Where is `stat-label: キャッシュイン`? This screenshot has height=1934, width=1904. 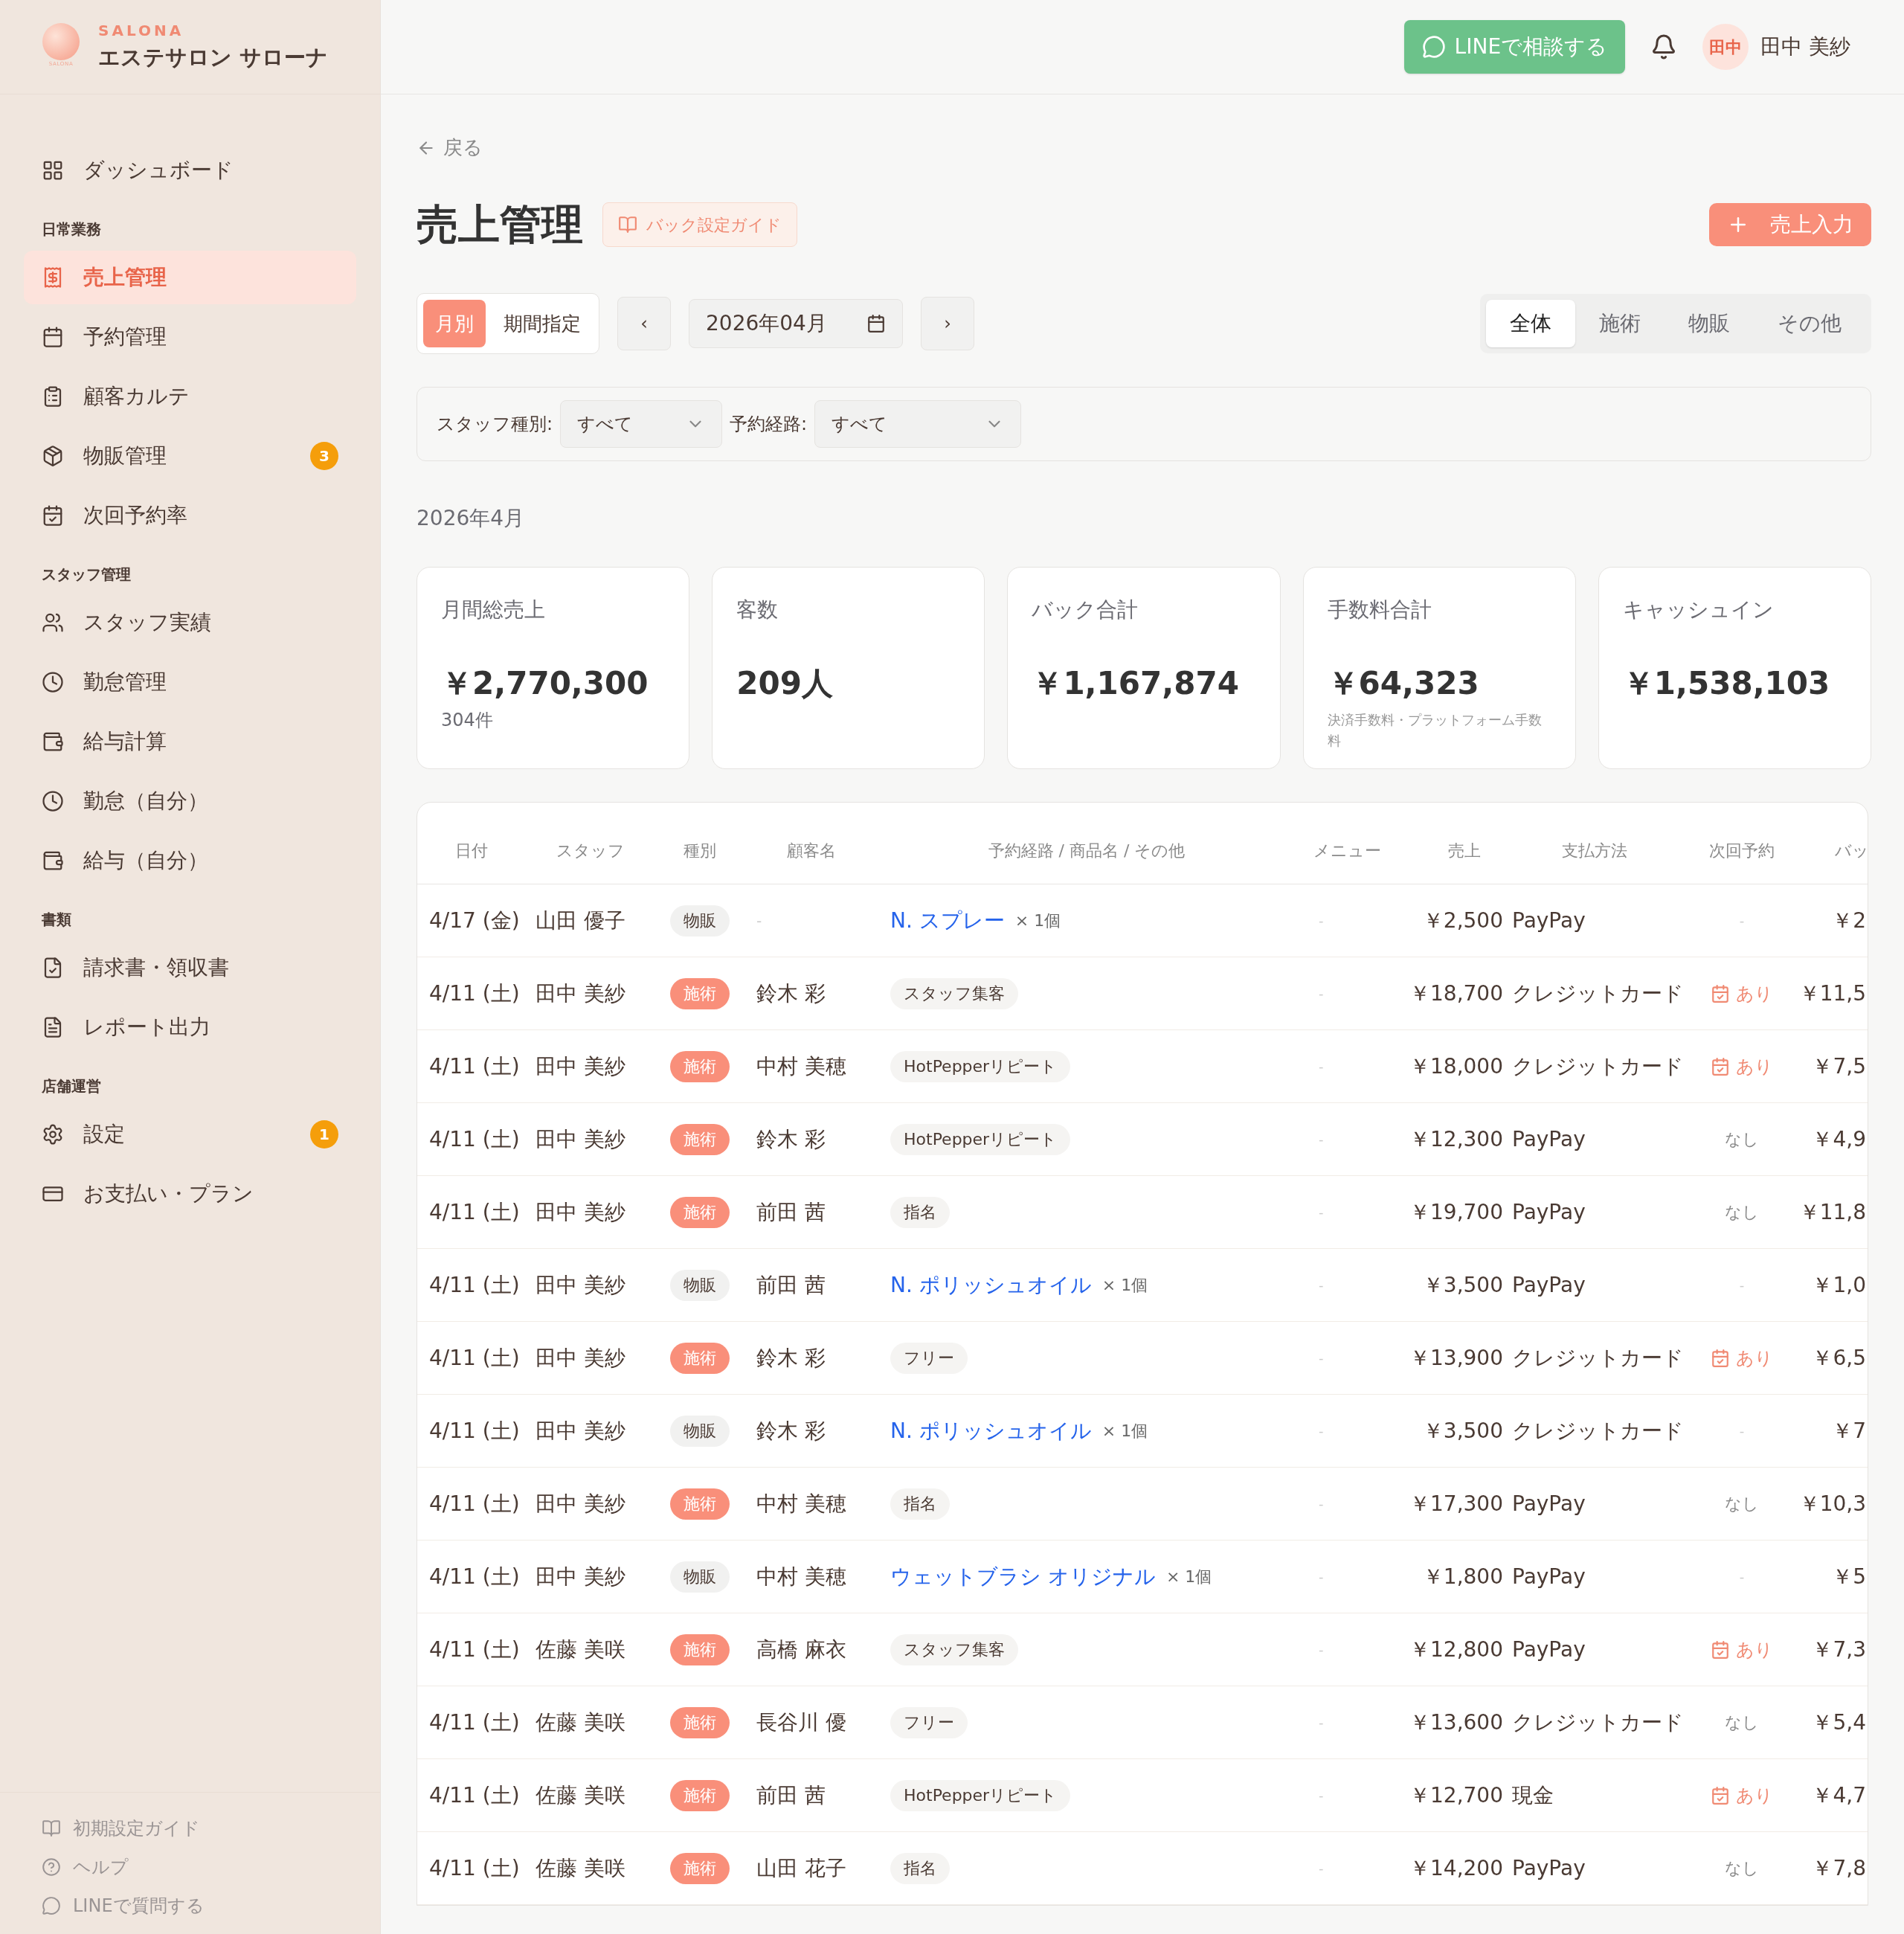
stat-label: キャッシュイン is located at coordinates (1698, 610).